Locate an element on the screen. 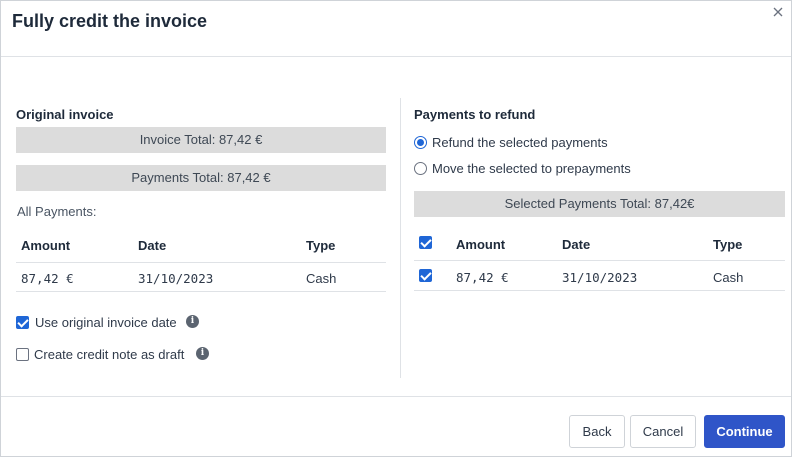 This screenshot has width=792, height=457. refund-date-header: Date is located at coordinates (576, 244).